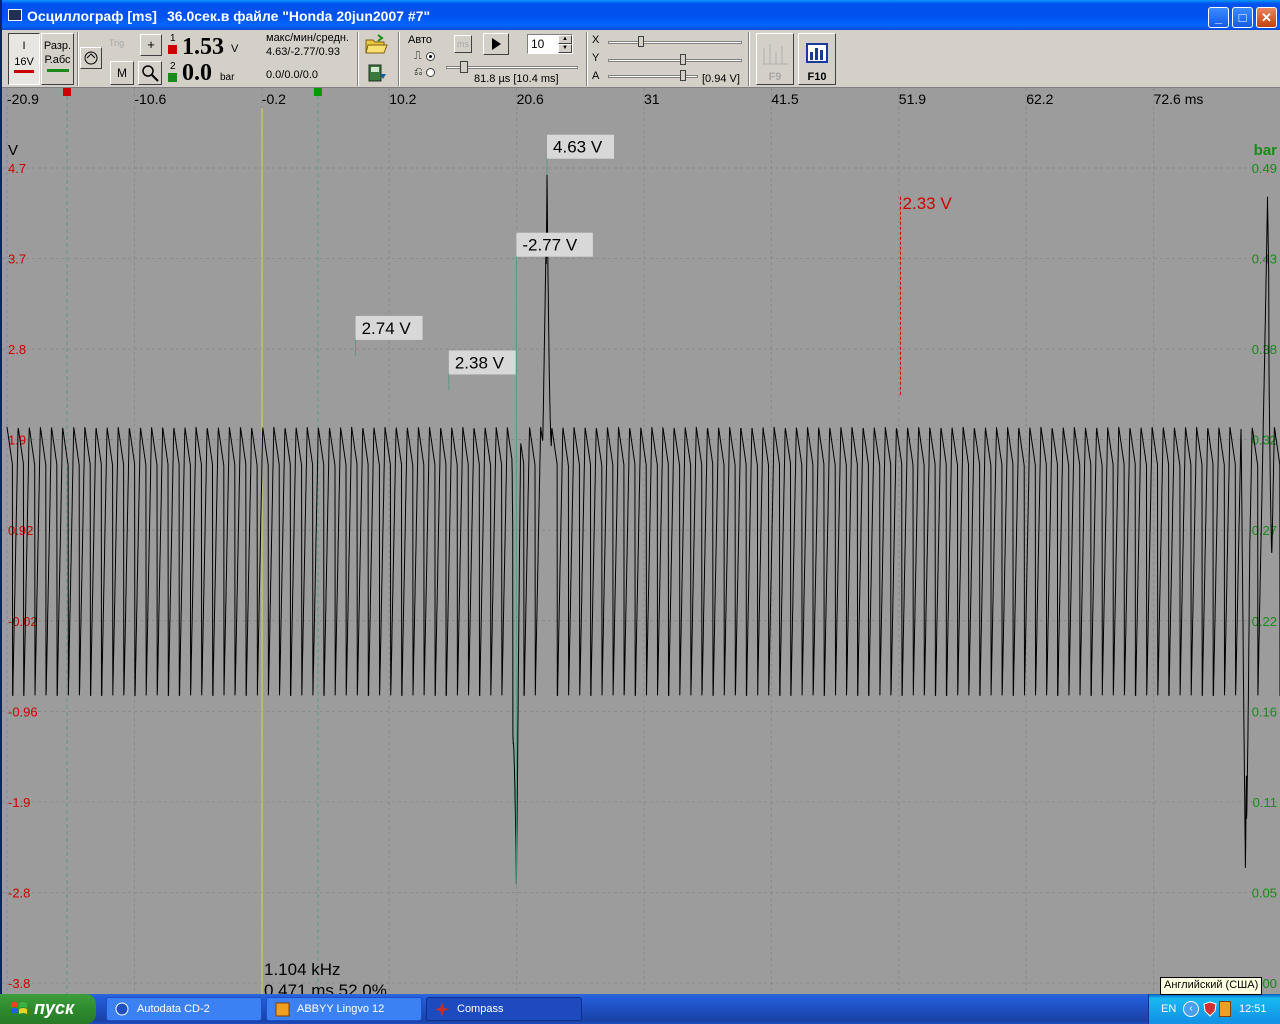 The width and height of the screenshot is (1280, 1024). Describe the element at coordinates (442, 1009) in the screenshot. I see `compass-icon` at that location.